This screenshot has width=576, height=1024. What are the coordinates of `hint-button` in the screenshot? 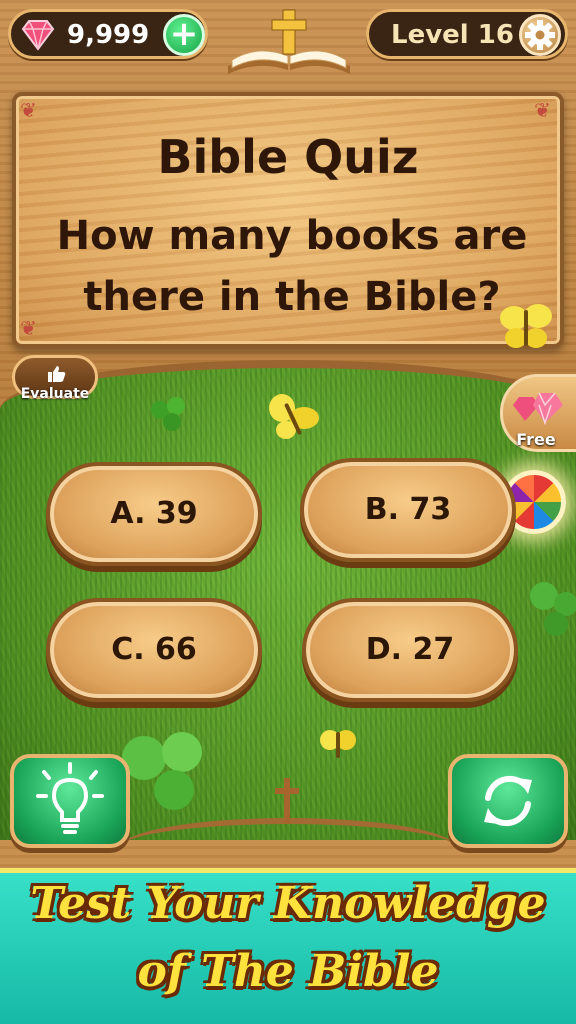 It's located at (70, 801).